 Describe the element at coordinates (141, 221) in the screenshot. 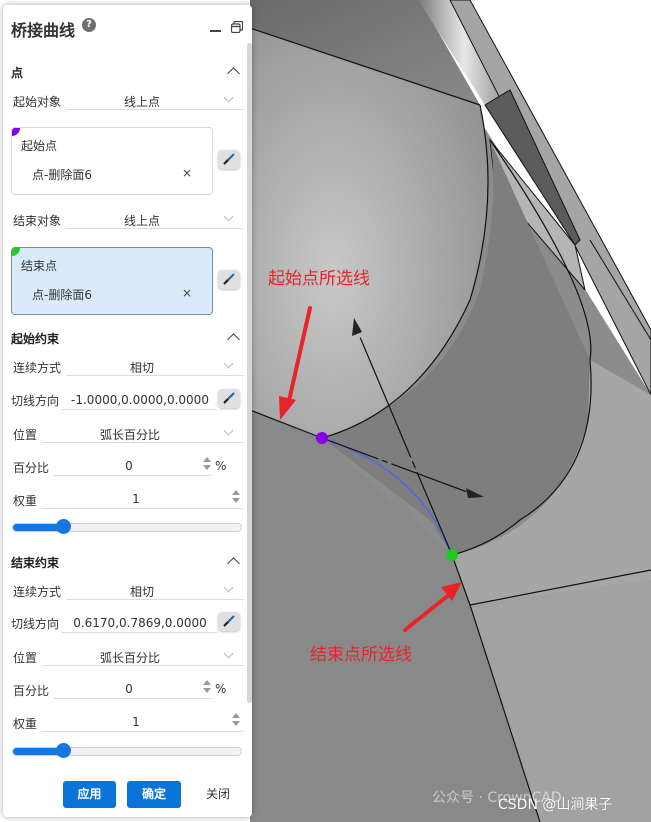

I see `end-object-value: 线上点` at that location.